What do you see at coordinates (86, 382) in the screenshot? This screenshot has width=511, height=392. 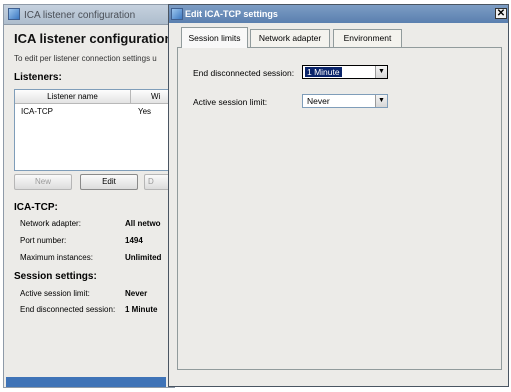 I see `taskbar-strip` at bounding box center [86, 382].